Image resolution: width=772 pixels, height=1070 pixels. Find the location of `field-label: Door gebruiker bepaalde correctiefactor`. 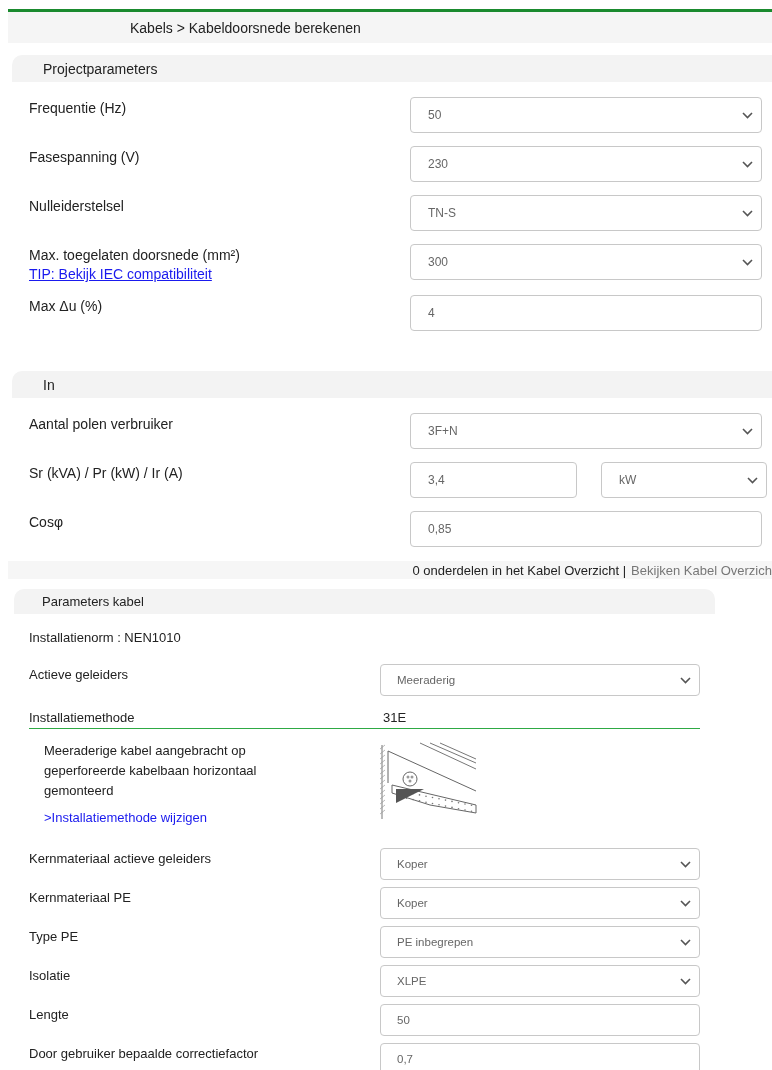

field-label: Door gebruiker bepaalde correctiefactor is located at coordinates (144, 1053).